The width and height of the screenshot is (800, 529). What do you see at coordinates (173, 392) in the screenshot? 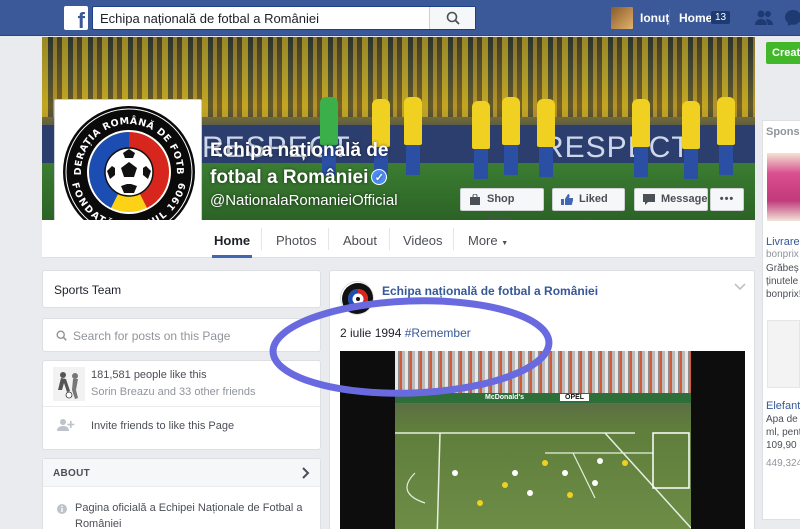
I see `friends-who-like: Sorin Breazu and 33 other friends` at bounding box center [173, 392].